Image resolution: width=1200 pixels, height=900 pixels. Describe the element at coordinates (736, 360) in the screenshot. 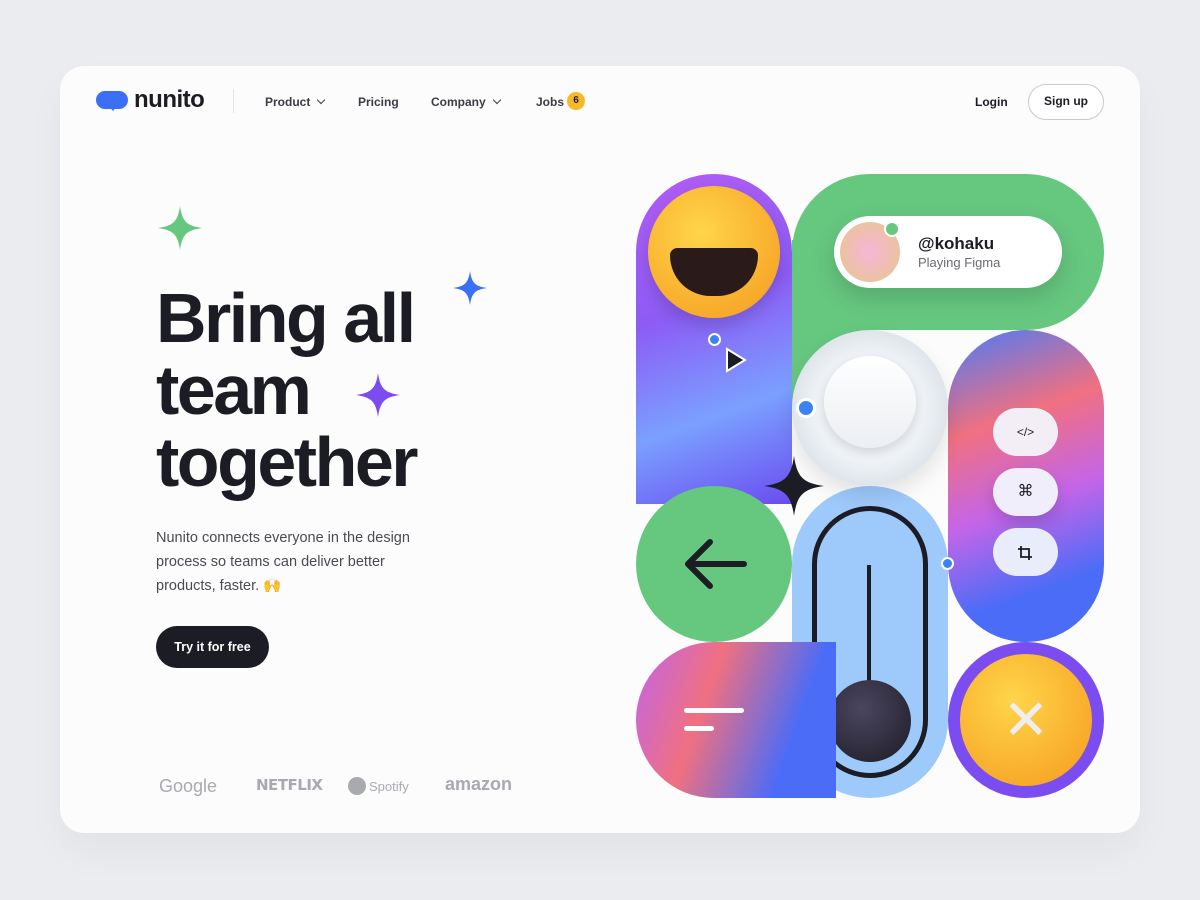

I see `cursor-icon` at that location.